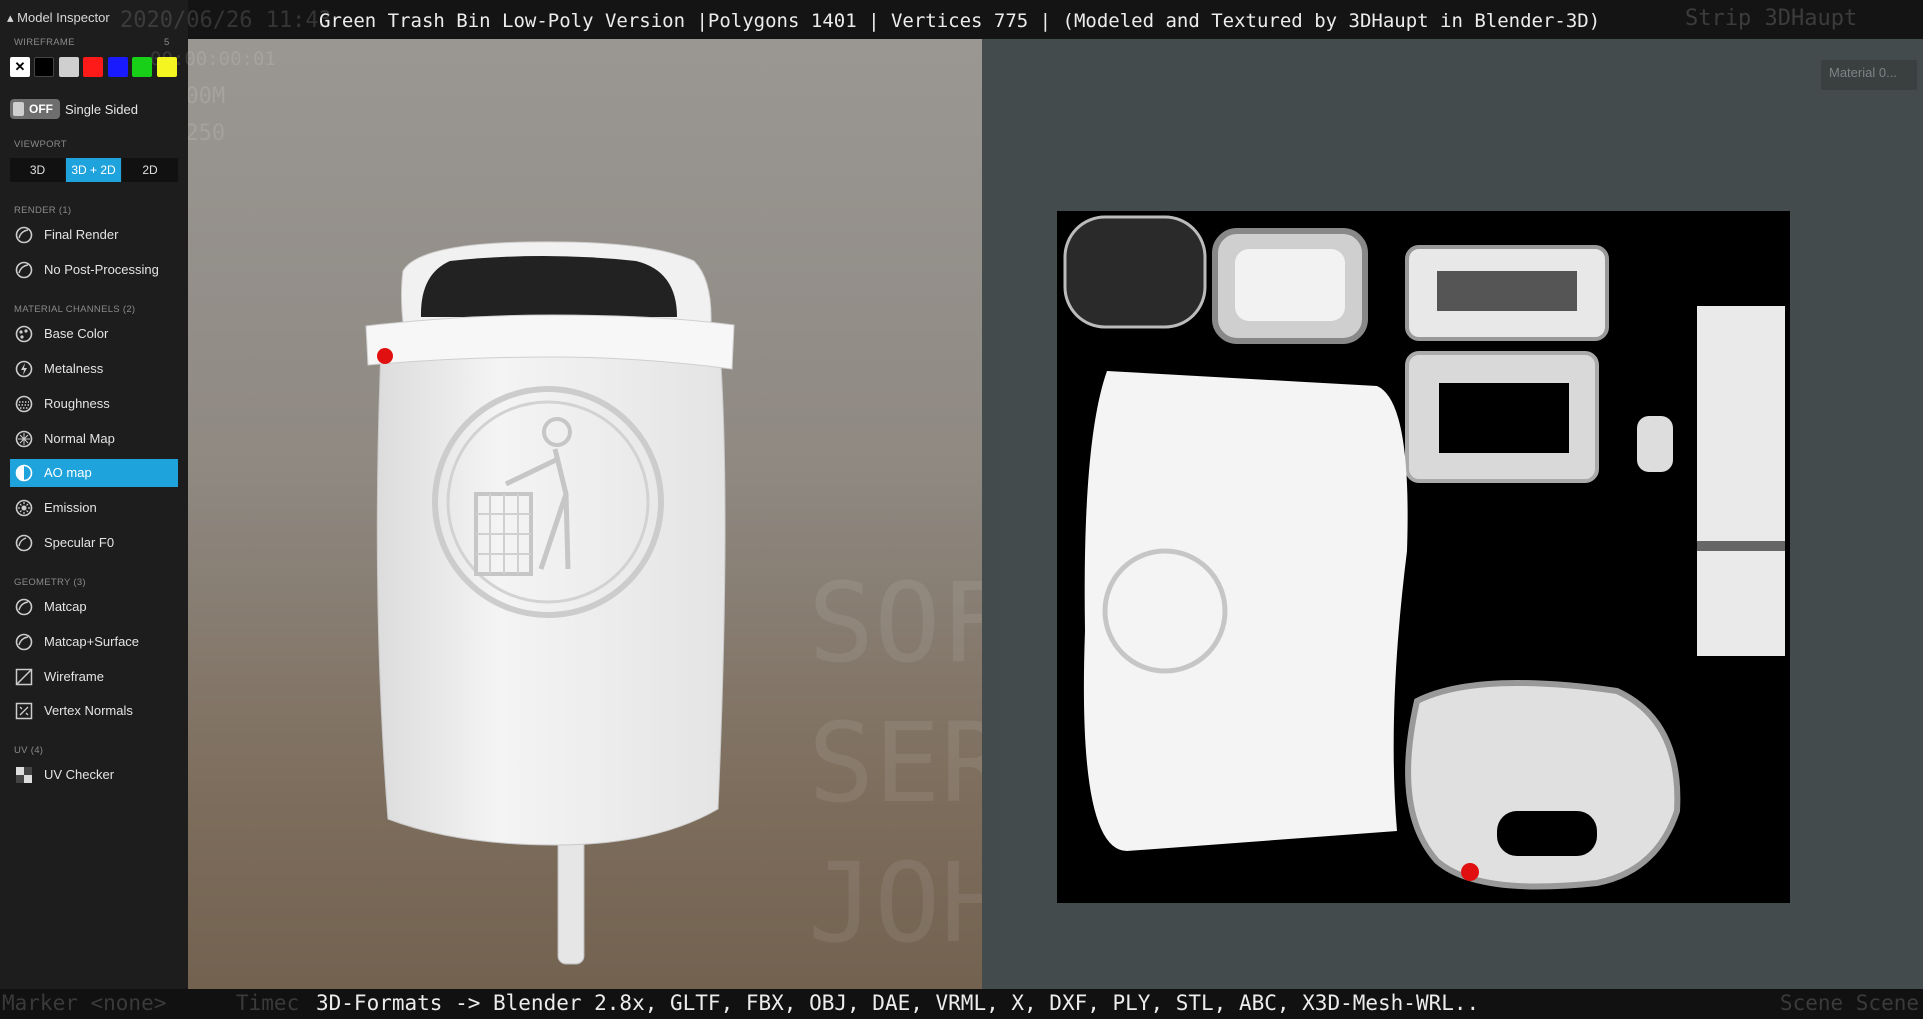 The width and height of the screenshot is (1923, 1019). What do you see at coordinates (24, 334) in the screenshot?
I see `base-color-icon` at bounding box center [24, 334].